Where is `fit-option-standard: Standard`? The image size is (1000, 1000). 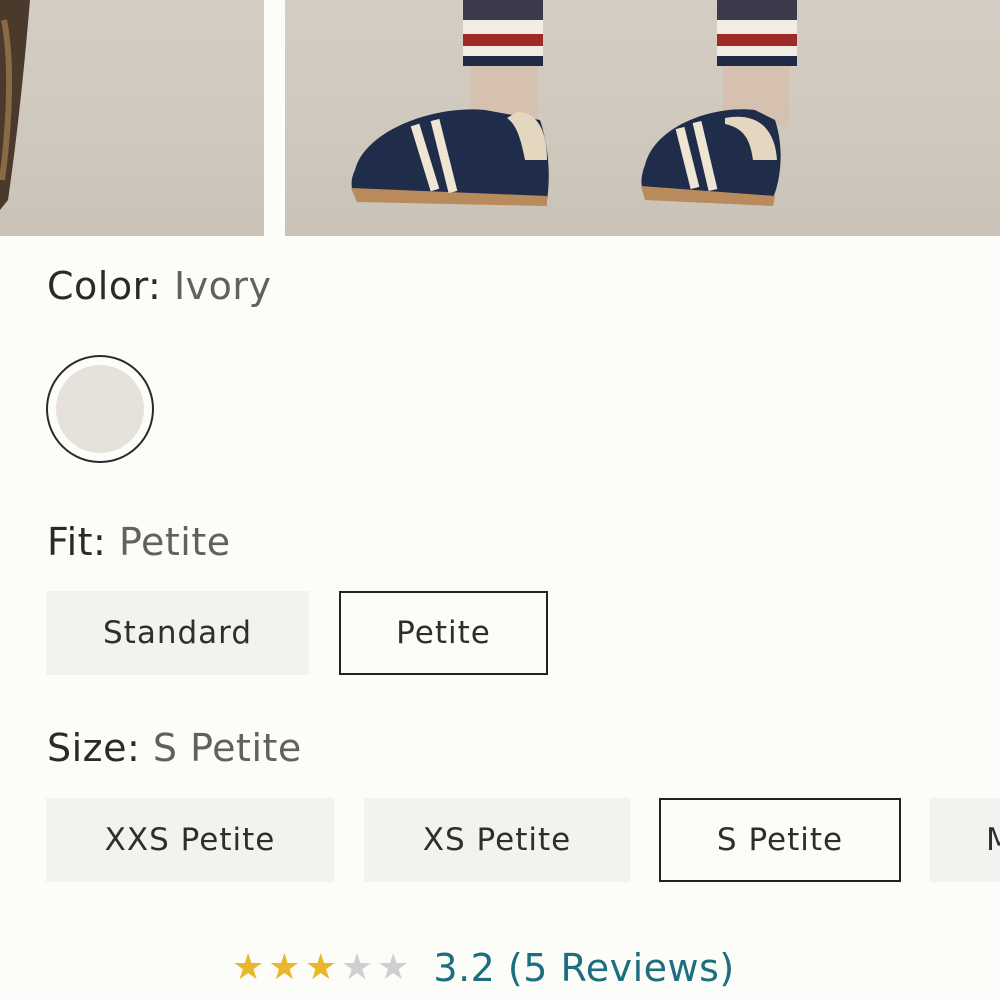
fit-option-standard: Standard is located at coordinates (177, 633).